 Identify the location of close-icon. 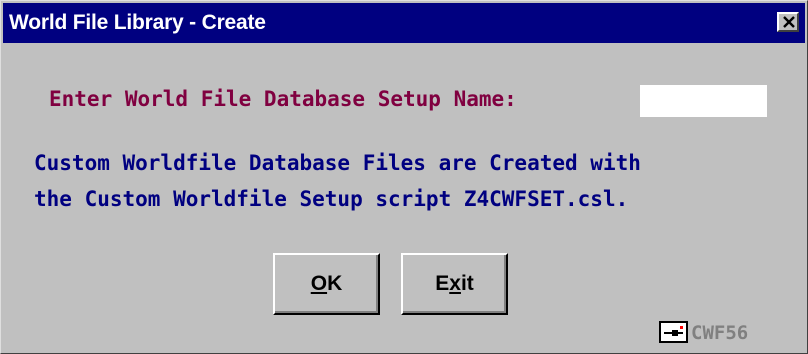
(789, 22).